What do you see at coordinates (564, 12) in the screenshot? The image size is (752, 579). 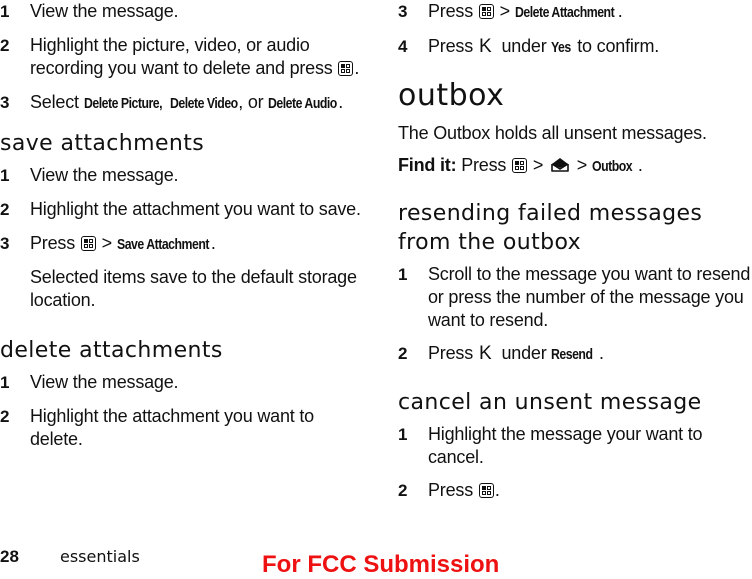 I see `keyword-delete-attachment: Delete Attachment` at bounding box center [564, 12].